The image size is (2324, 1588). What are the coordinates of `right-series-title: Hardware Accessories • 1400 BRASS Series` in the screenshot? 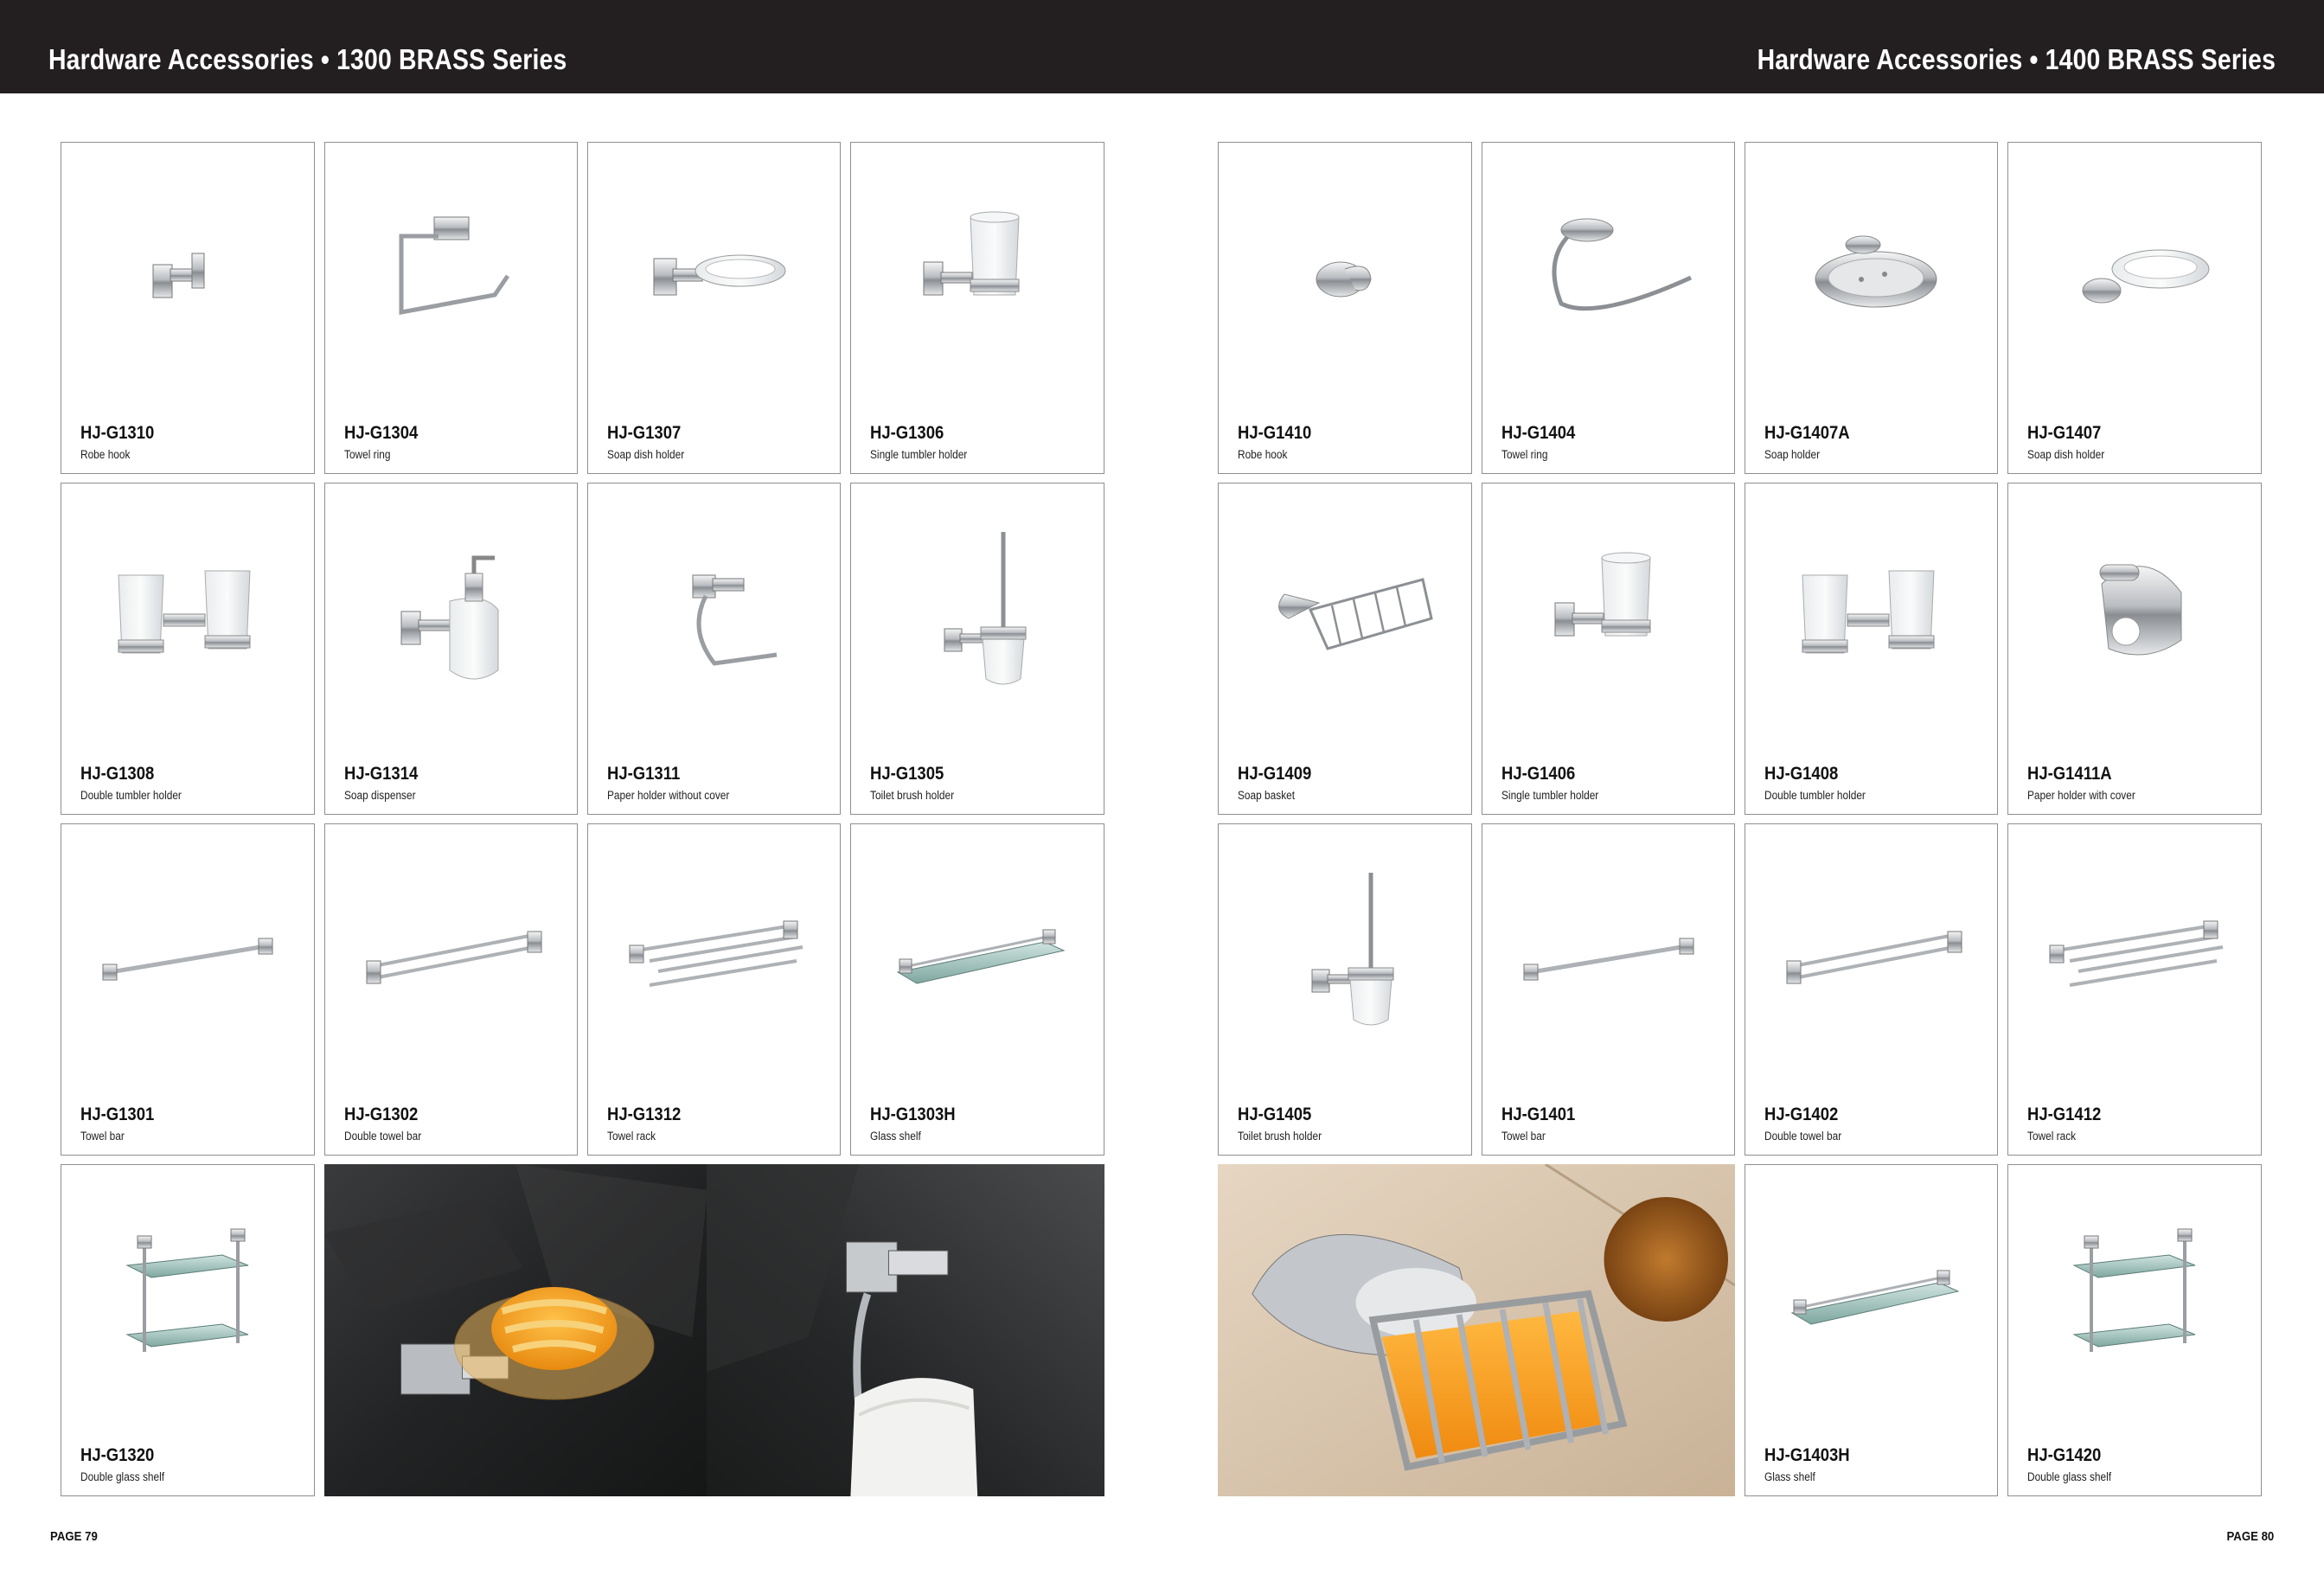 It's located at (2016, 59).